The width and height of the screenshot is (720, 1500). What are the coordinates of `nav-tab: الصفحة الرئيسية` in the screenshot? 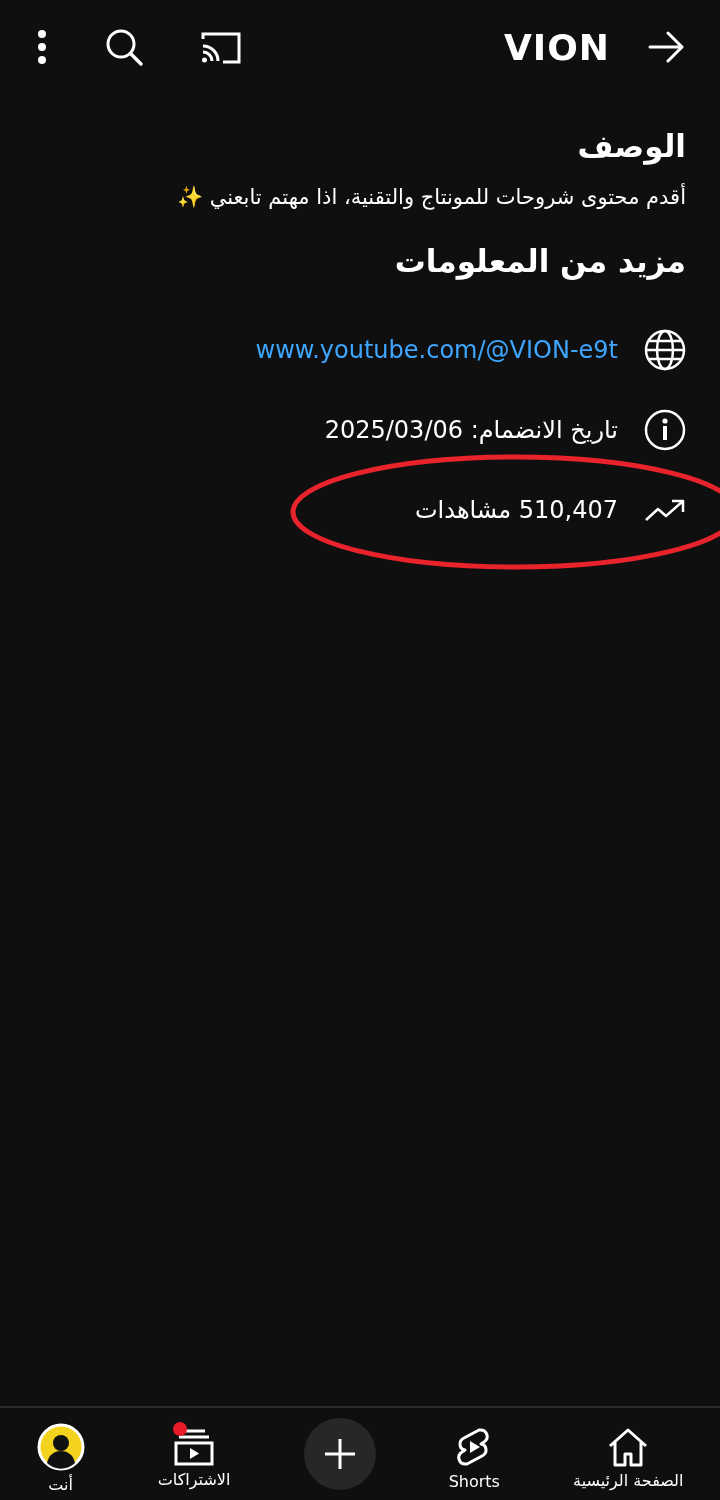 It's located at (628, 1454).